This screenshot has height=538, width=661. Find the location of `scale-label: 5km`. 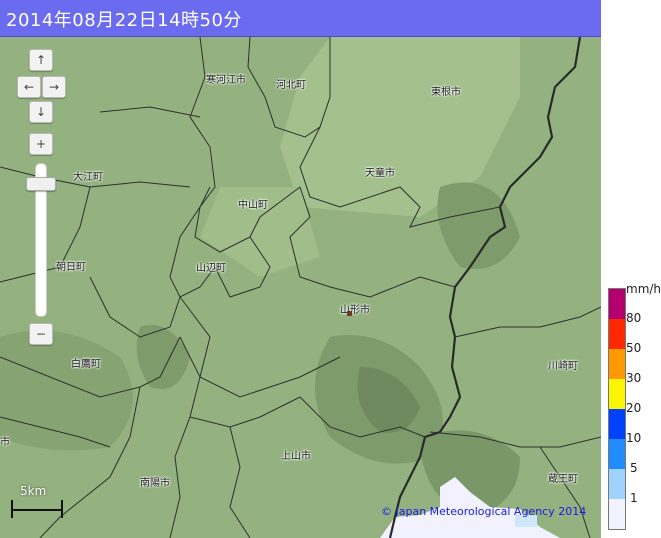

scale-label: 5km is located at coordinates (33, 491).